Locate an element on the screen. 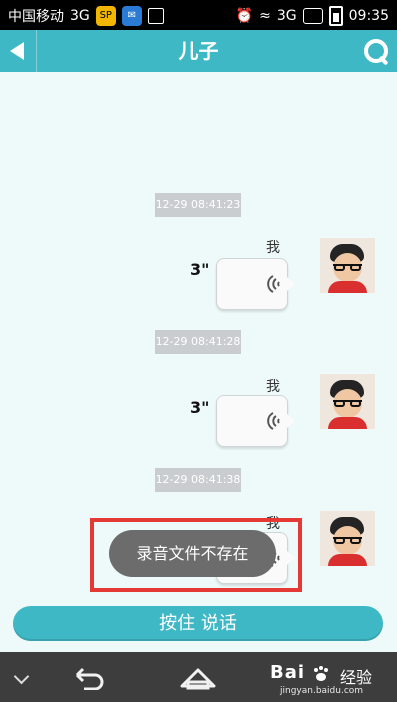  storage-icon is located at coordinates (155, 16).